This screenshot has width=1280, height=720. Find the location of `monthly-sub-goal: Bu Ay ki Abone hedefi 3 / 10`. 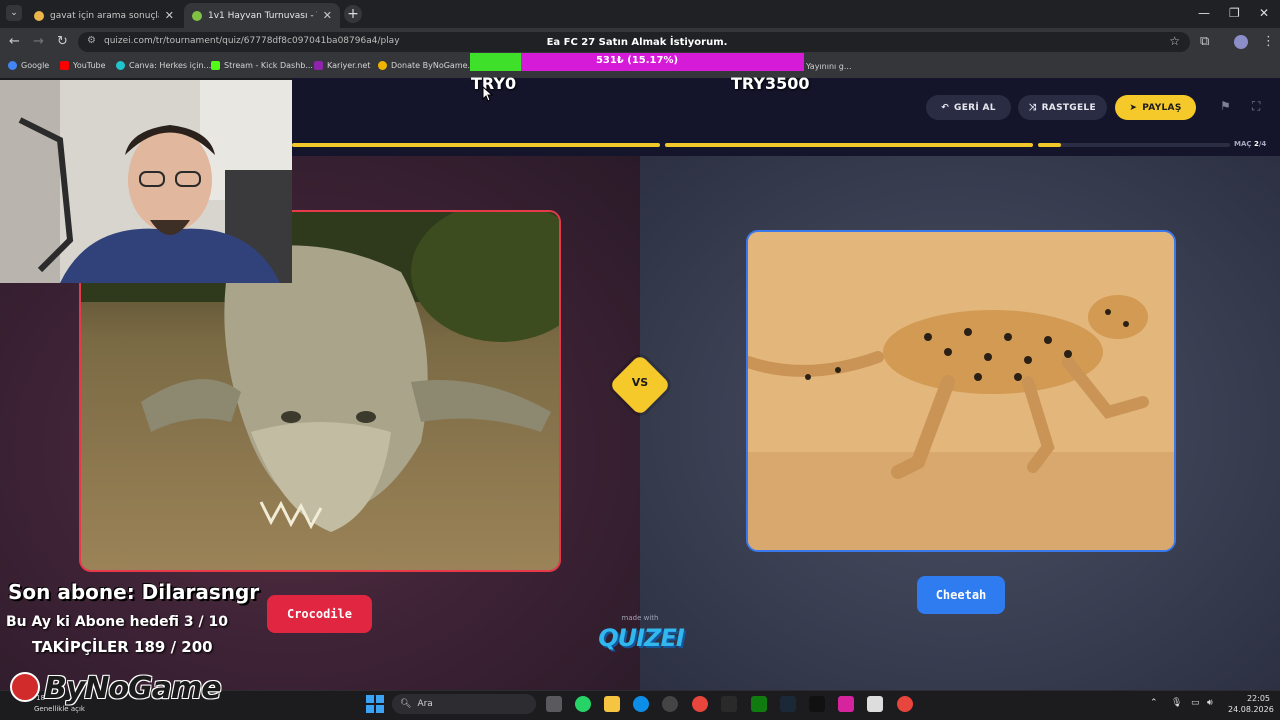

monthly-sub-goal: Bu Ay ki Abone hedefi 3 / 10 is located at coordinates (117, 622).